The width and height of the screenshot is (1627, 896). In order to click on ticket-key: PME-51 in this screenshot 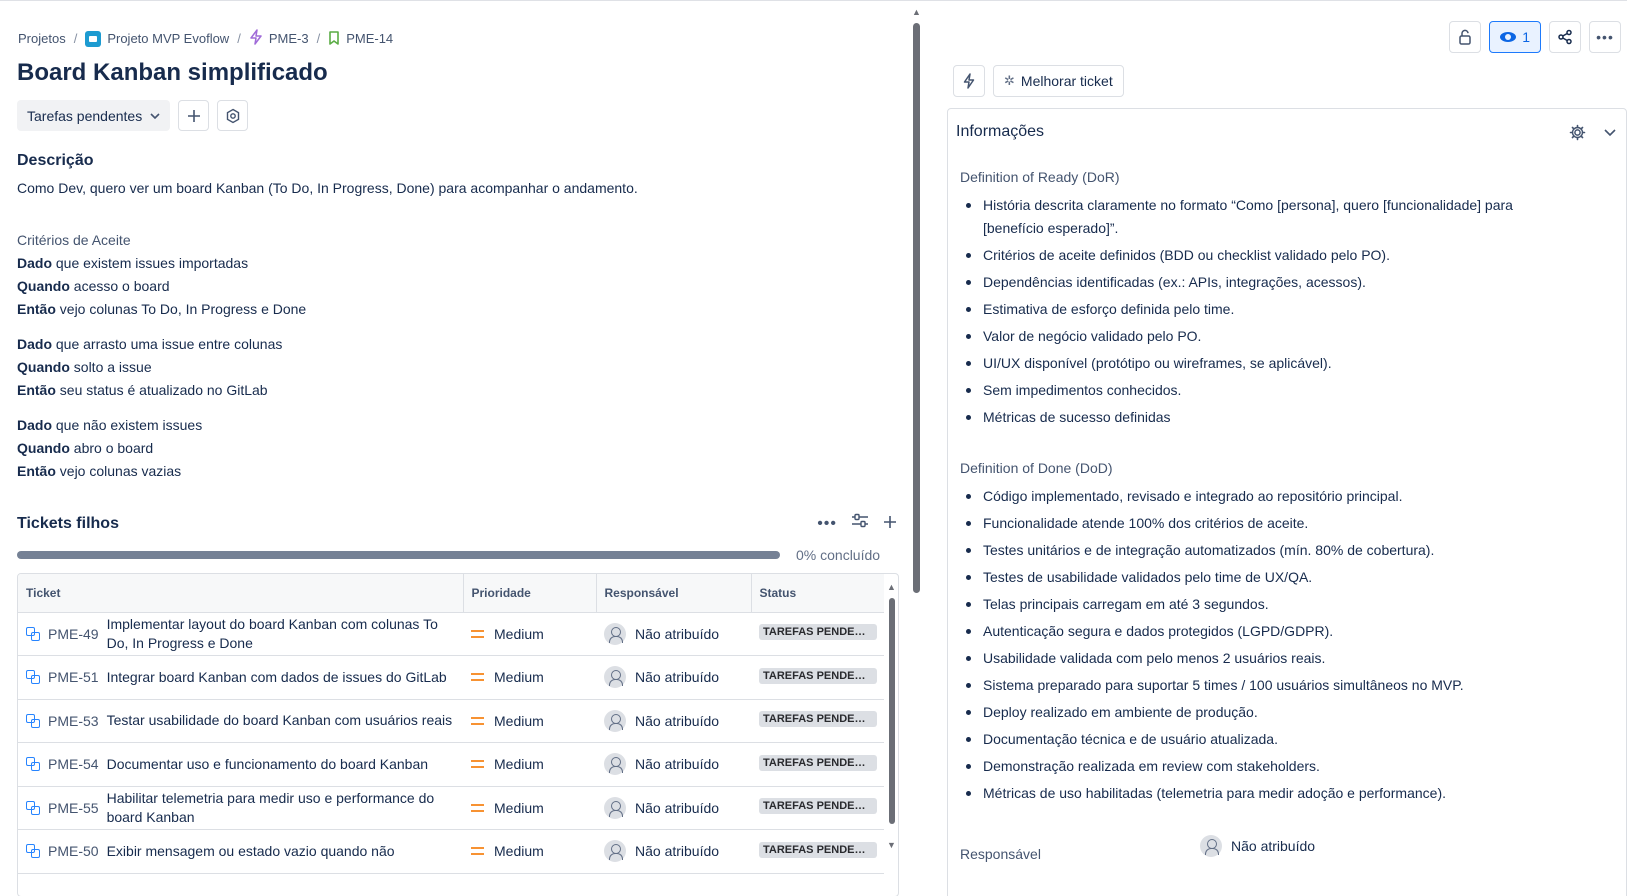, I will do `click(73, 677)`.